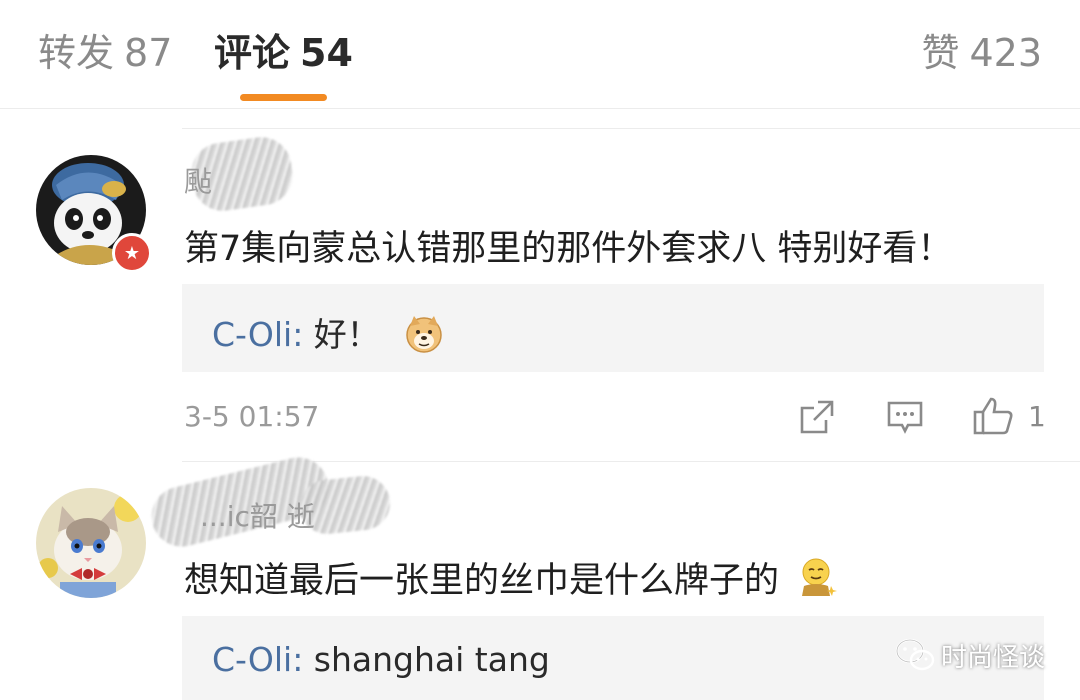 The width and height of the screenshot is (1080, 700). I want to click on verified-badge-icon: ★, so click(132, 253).